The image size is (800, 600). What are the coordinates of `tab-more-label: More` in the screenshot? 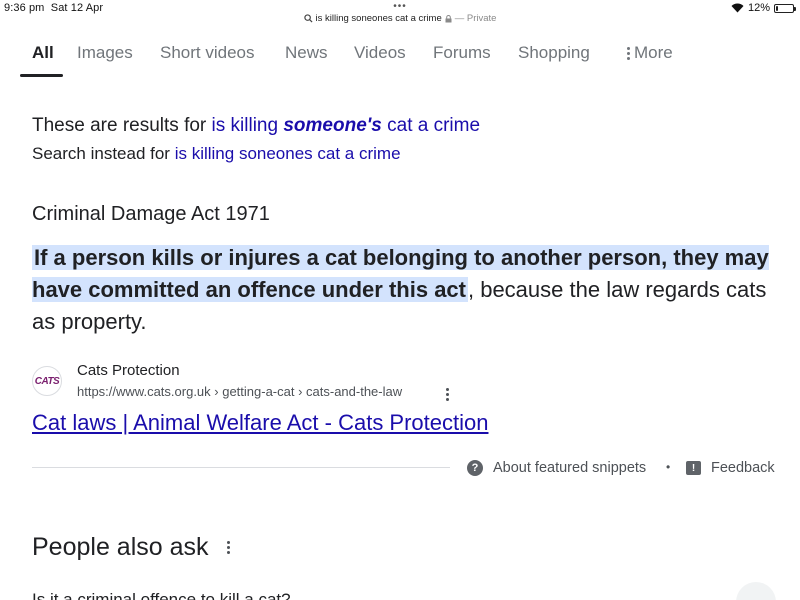 It's located at (653, 52).